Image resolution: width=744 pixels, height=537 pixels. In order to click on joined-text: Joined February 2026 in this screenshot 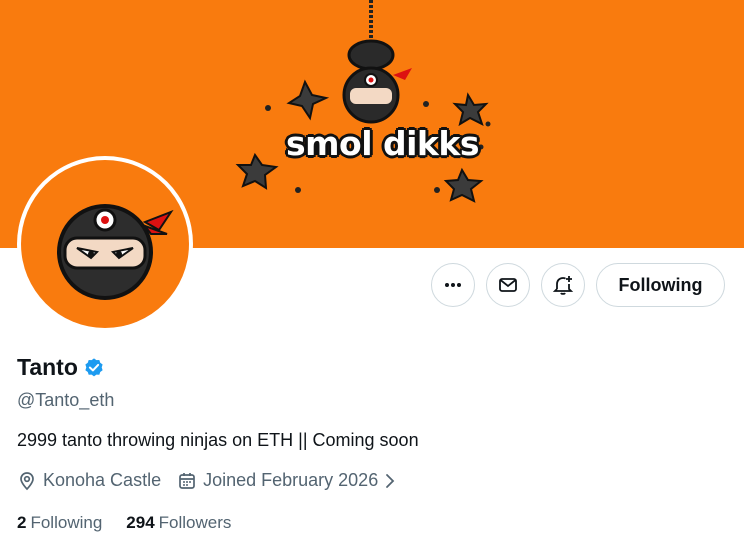, I will do `click(291, 480)`.